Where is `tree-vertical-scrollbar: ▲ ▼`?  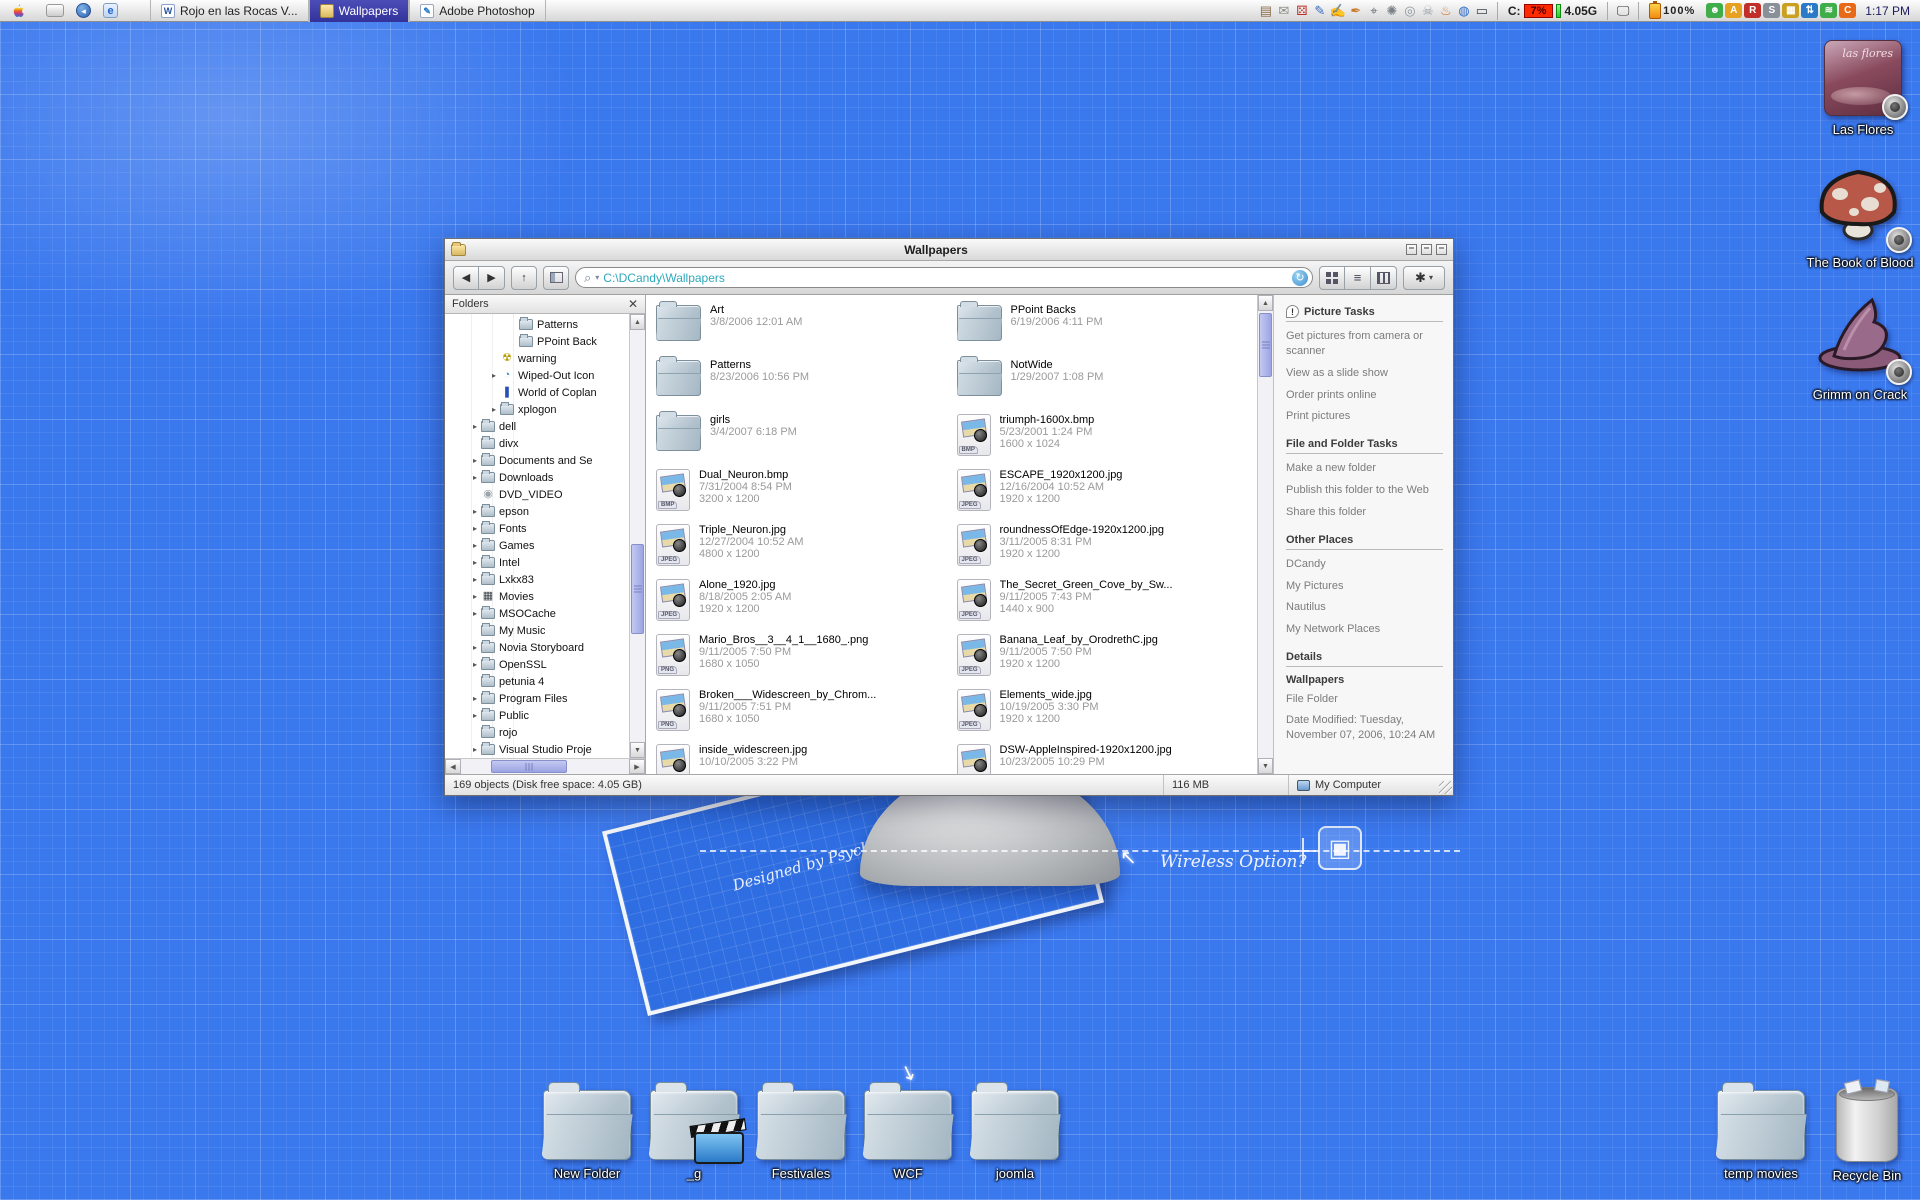
tree-vertical-scrollbar: ▲ ▼ is located at coordinates (637, 536).